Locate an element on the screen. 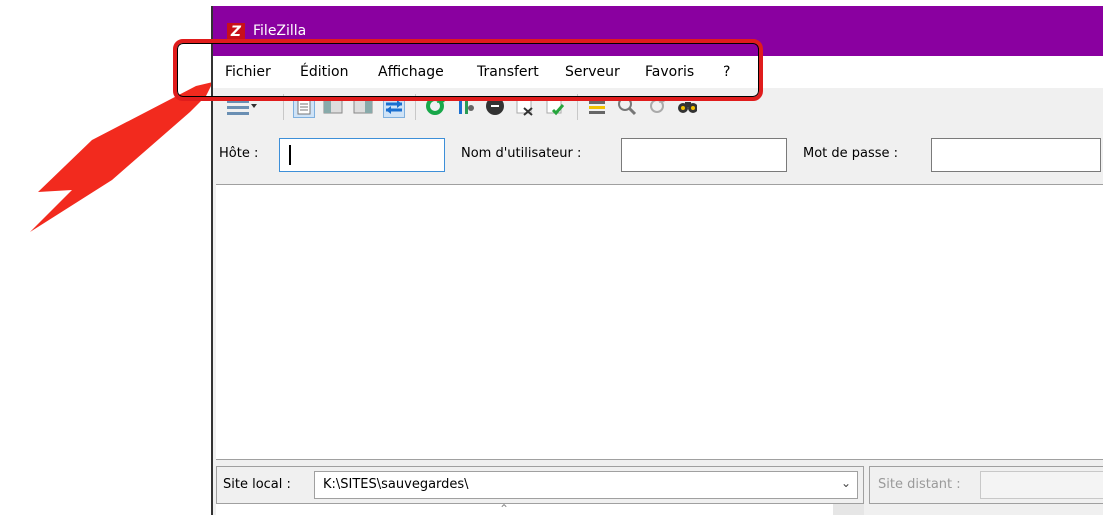 The image size is (1103, 515). local-site-label: Site local : is located at coordinates (257, 484).